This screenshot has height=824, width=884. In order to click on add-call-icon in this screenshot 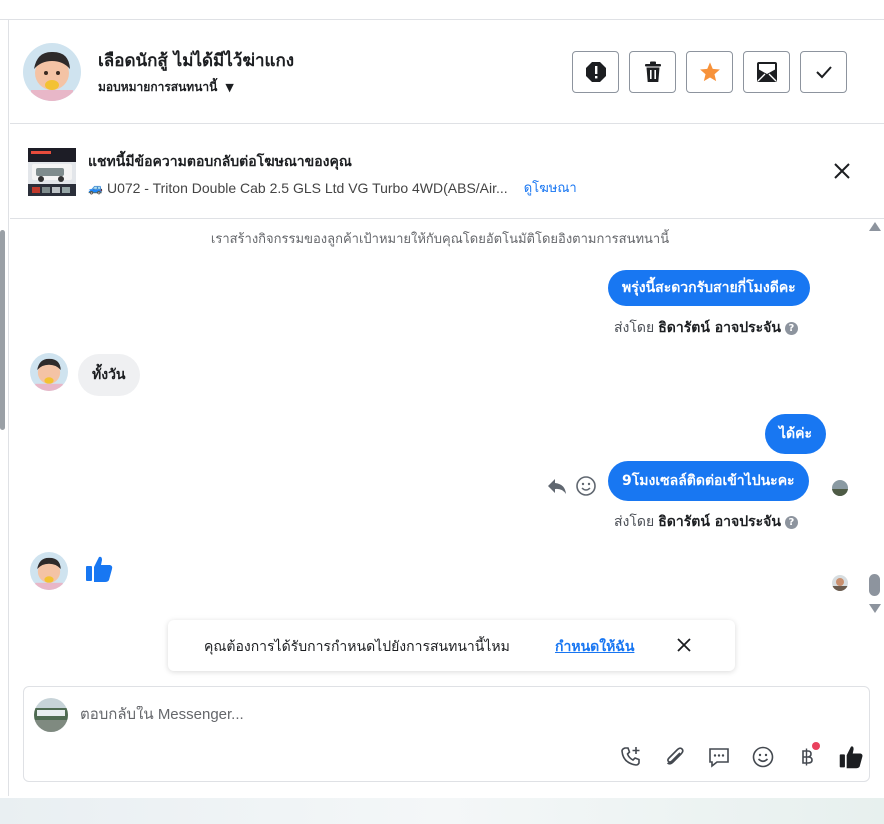, I will do `click(630, 756)`.